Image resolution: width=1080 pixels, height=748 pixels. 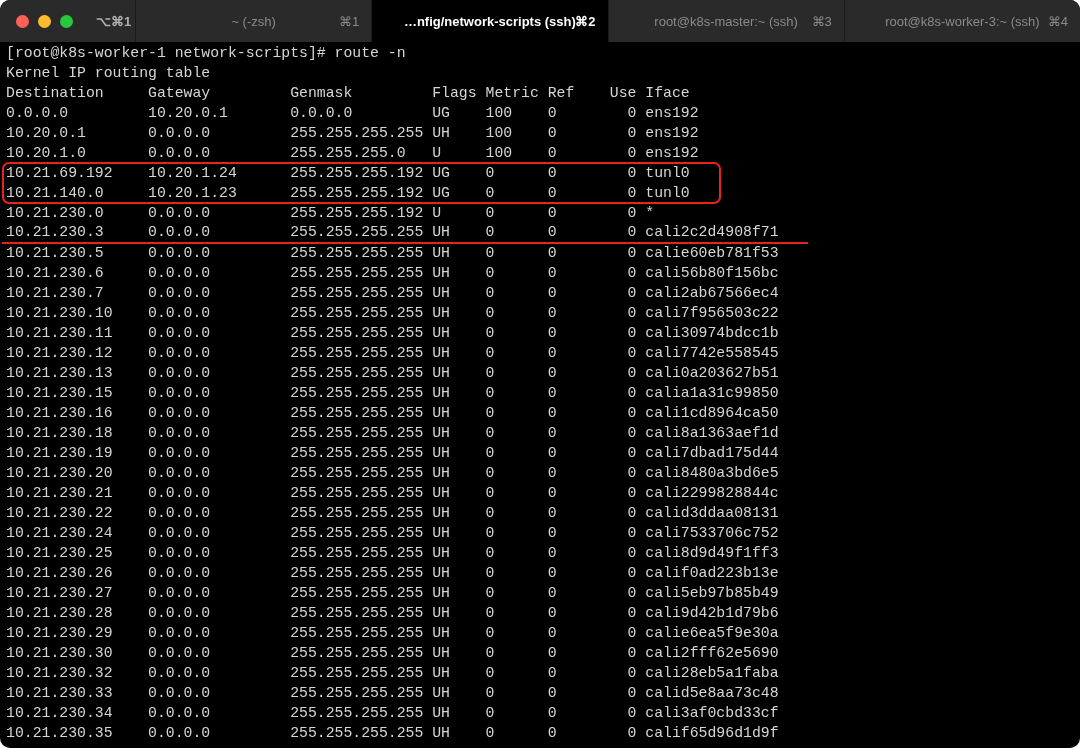 What do you see at coordinates (726, 21) in the screenshot?
I see `tab-title: root@k8s-master:~ (ssh)` at bounding box center [726, 21].